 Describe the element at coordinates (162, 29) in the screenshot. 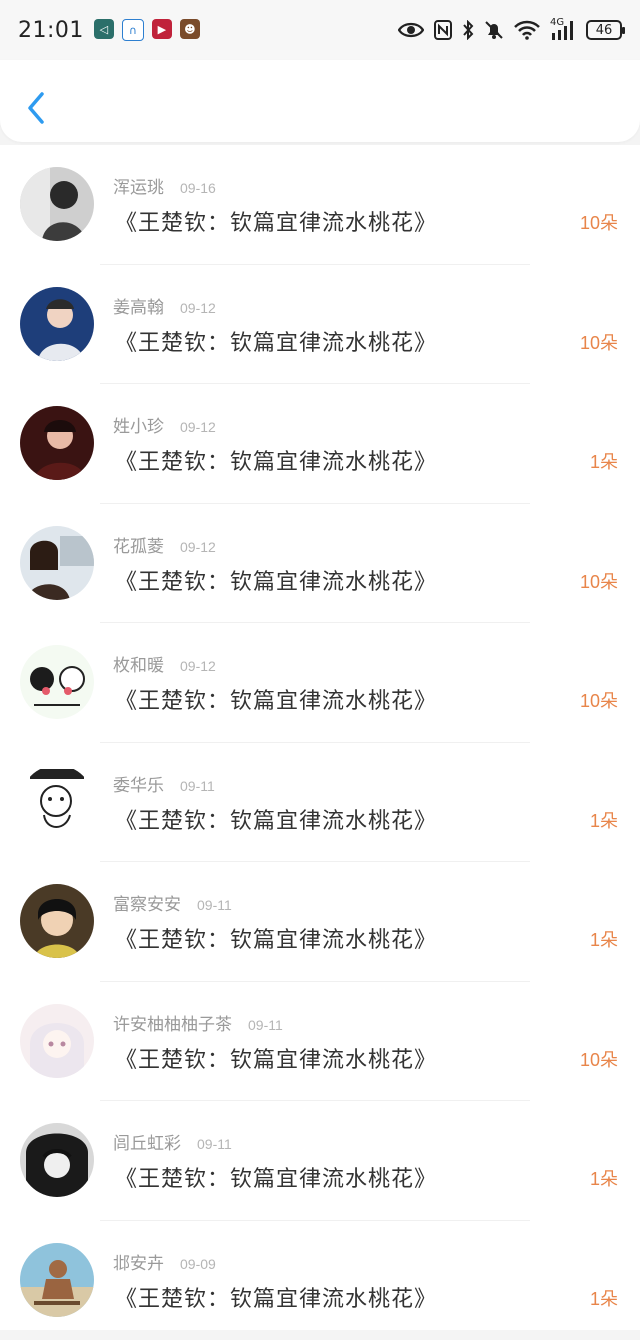

I see `video-app-icon: ▶` at that location.